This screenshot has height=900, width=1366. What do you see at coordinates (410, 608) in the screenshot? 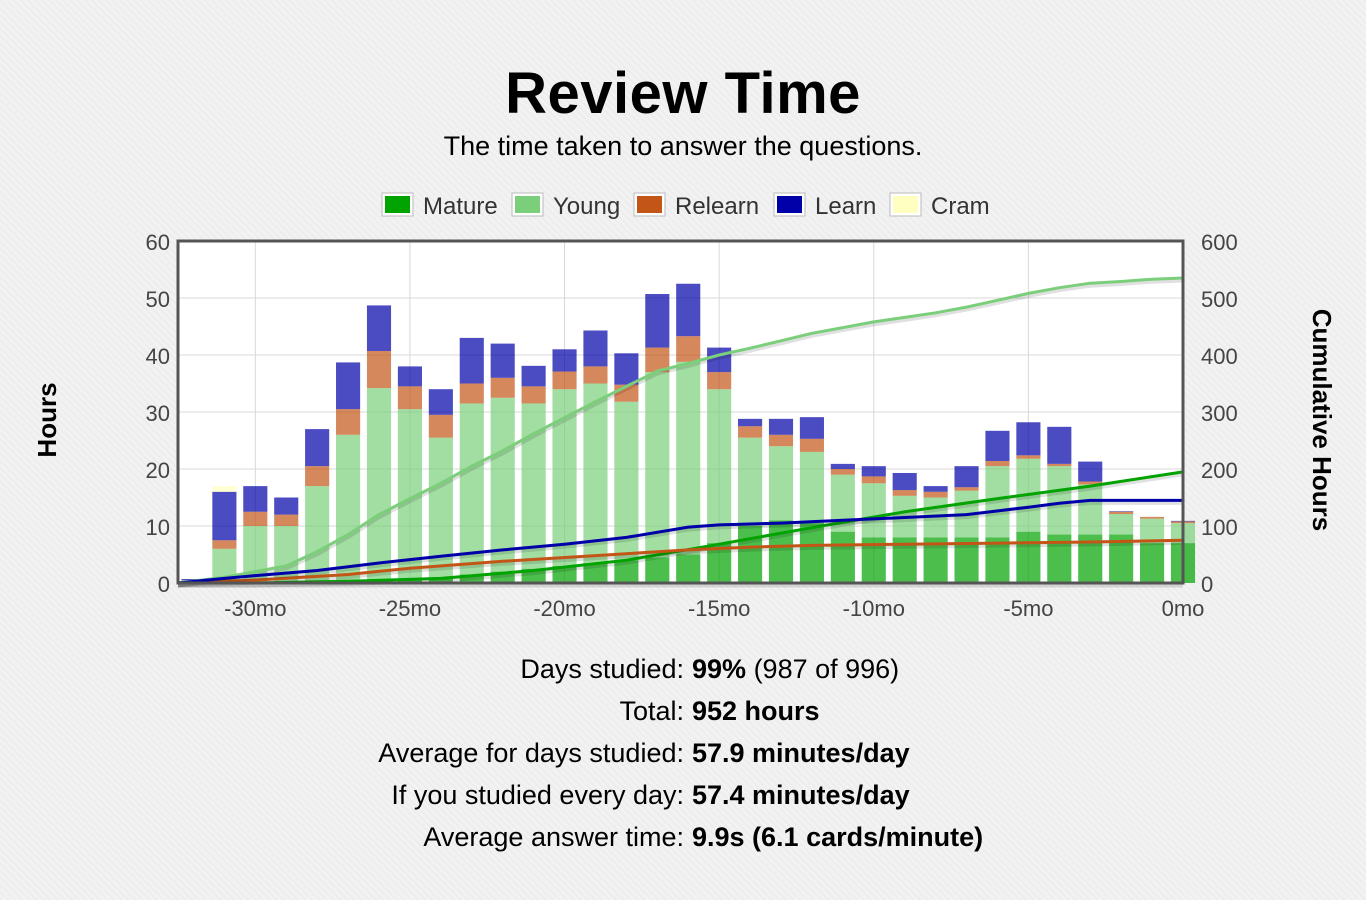
I see `x-tick-label: -25mo` at bounding box center [410, 608].